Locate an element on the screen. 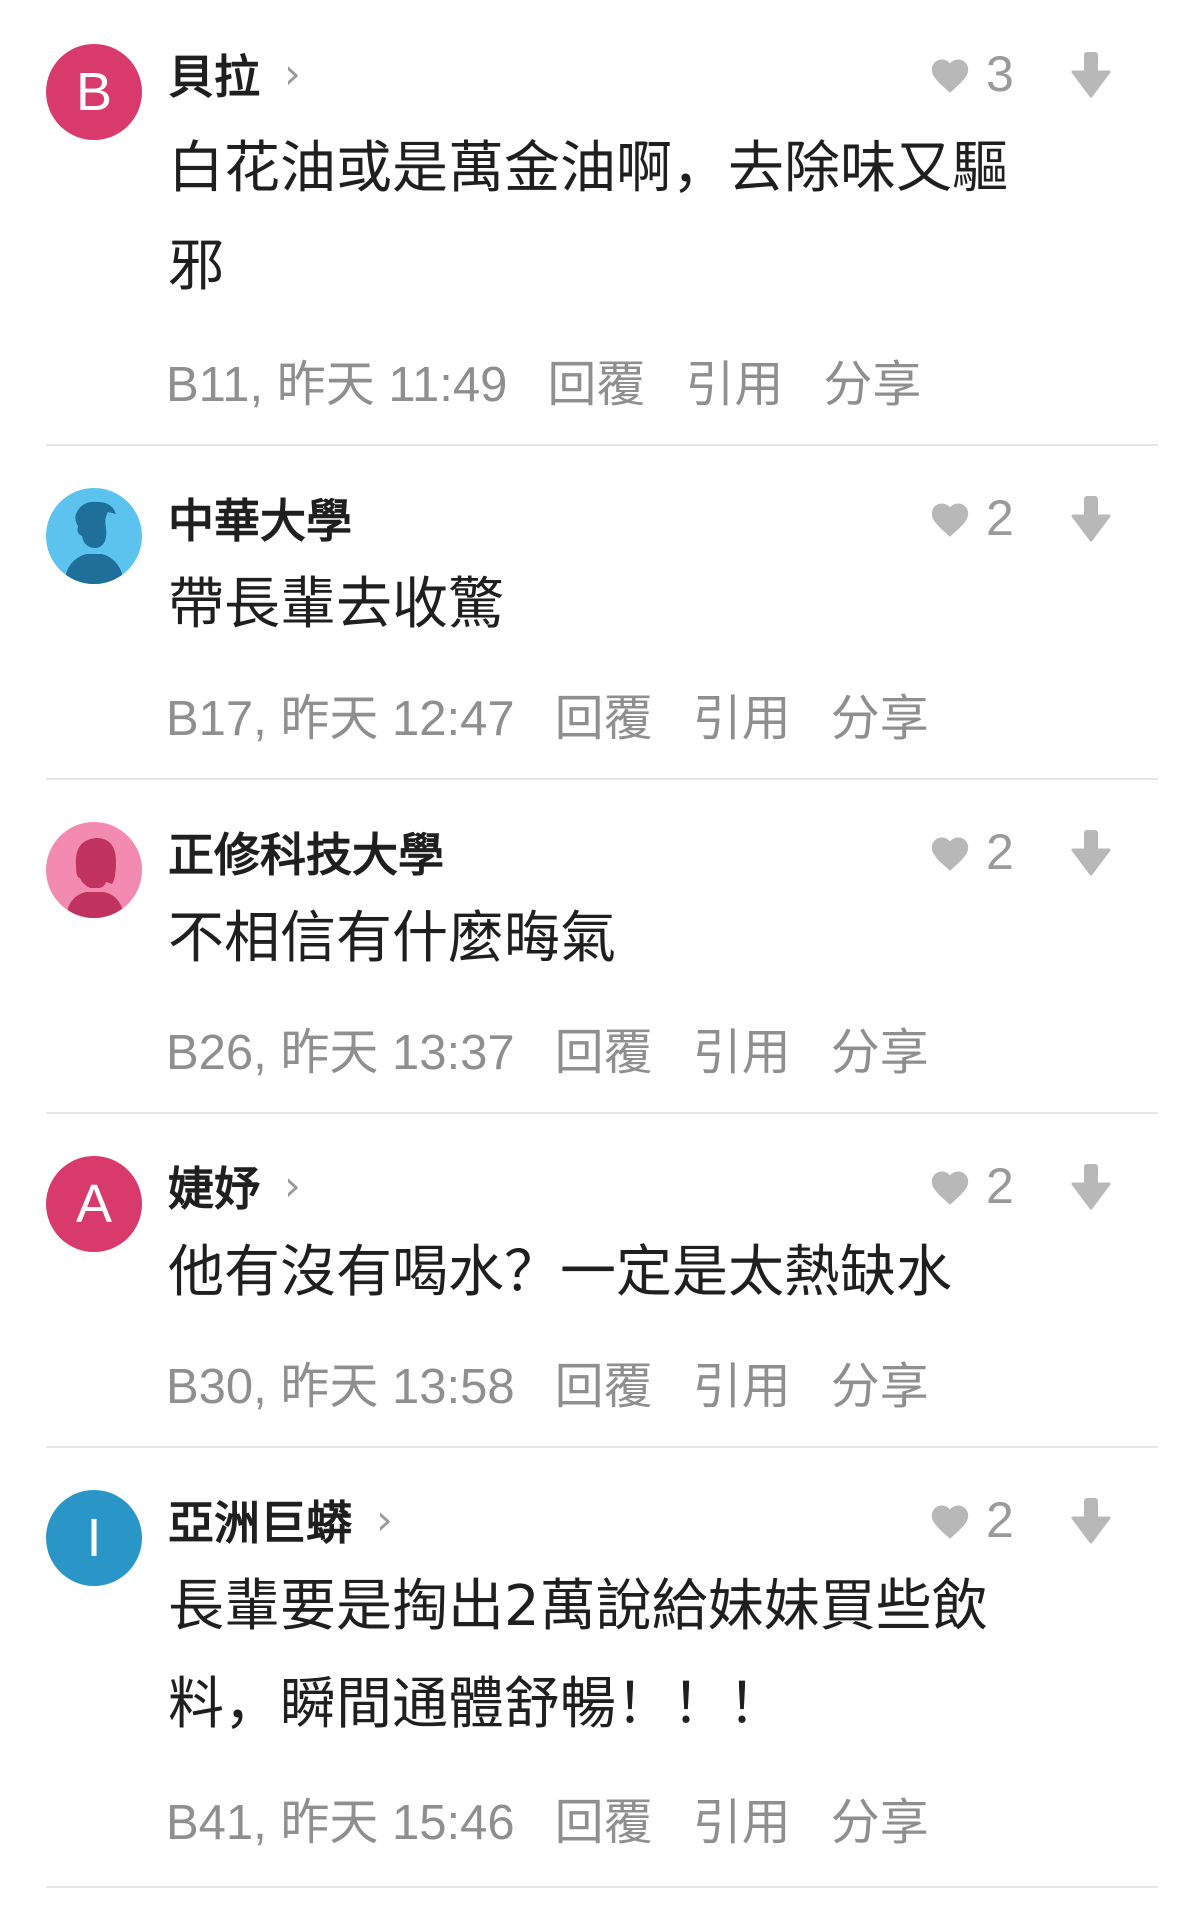 The image size is (1179, 1931). author-name: 貝拉 is located at coordinates (214, 74).